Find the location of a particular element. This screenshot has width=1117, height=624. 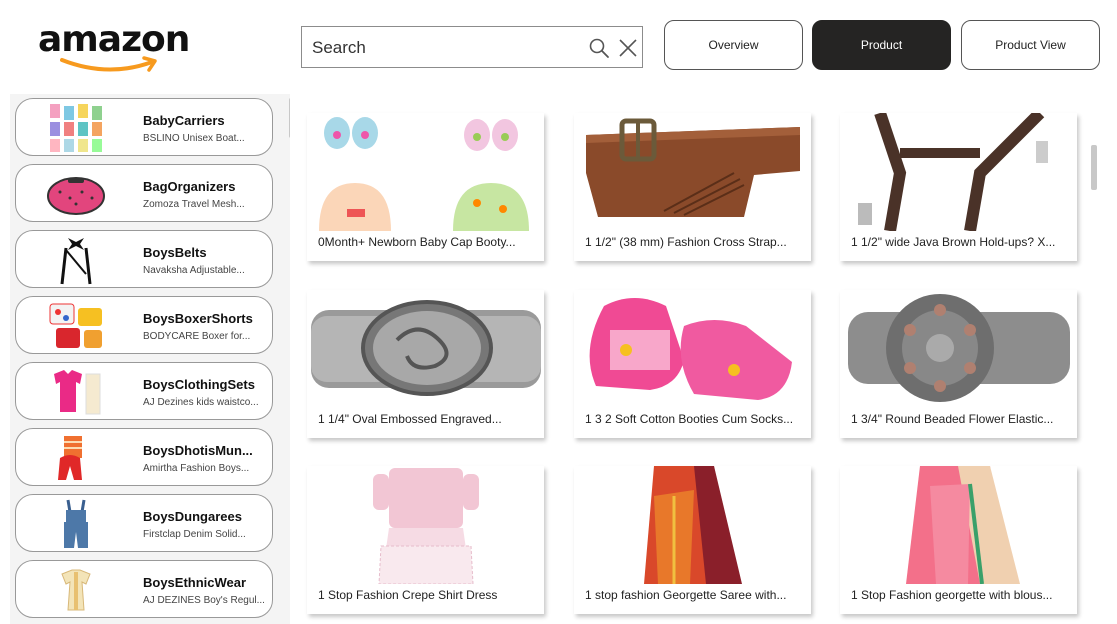

product-title: 1 Stop Fashion Crepe Shirt Dress is located at coordinates (408, 595).